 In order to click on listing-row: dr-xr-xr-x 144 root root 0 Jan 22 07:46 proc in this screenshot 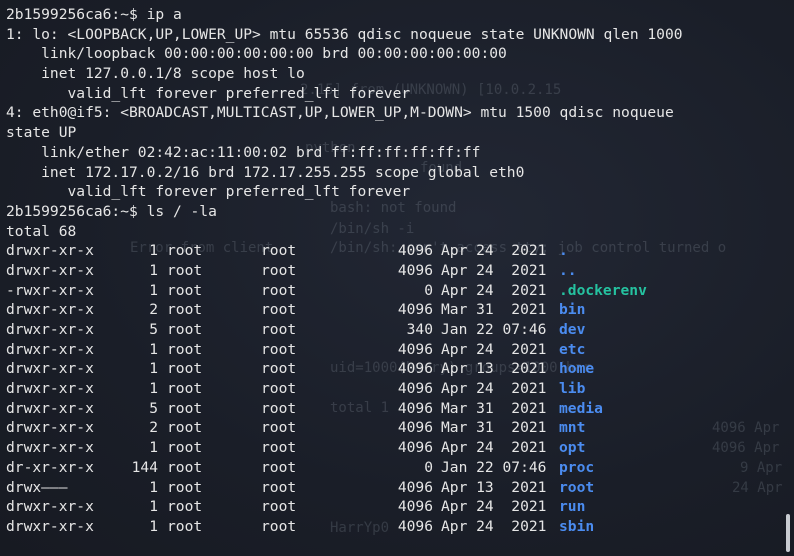, I will do `click(396, 468)`.